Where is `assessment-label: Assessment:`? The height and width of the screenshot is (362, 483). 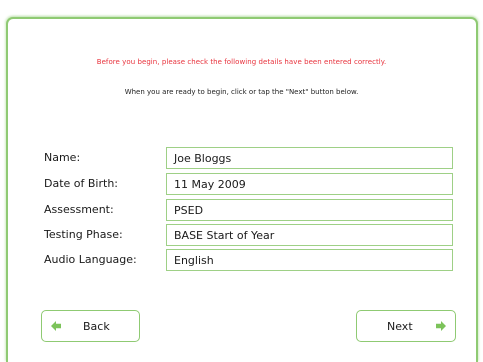 assessment-label: Assessment: is located at coordinates (79, 209).